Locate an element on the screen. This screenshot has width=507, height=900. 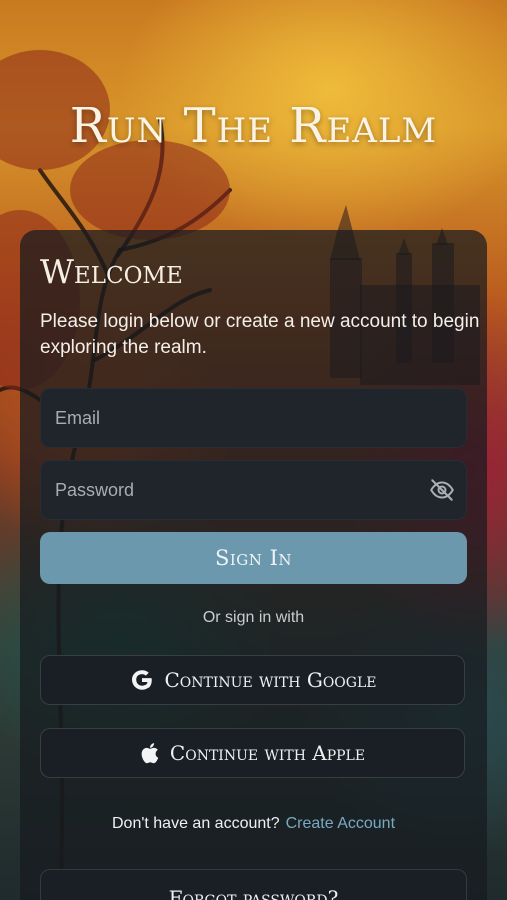
password-input is located at coordinates (253, 490).